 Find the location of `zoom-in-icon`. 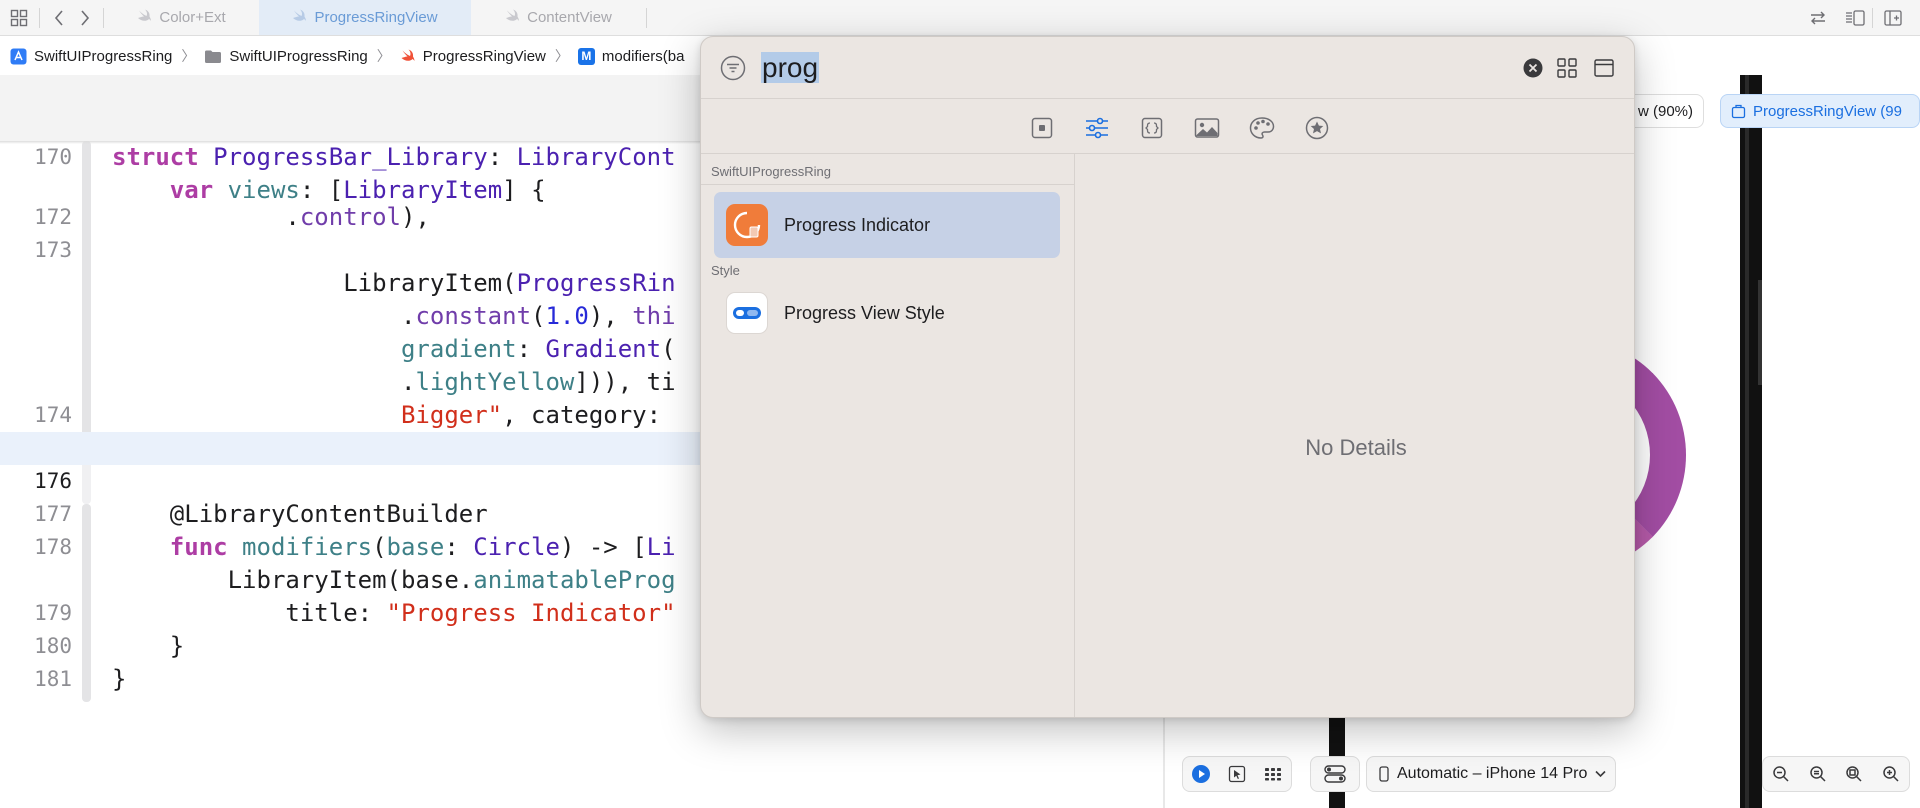

zoom-in-icon is located at coordinates (1891, 774).